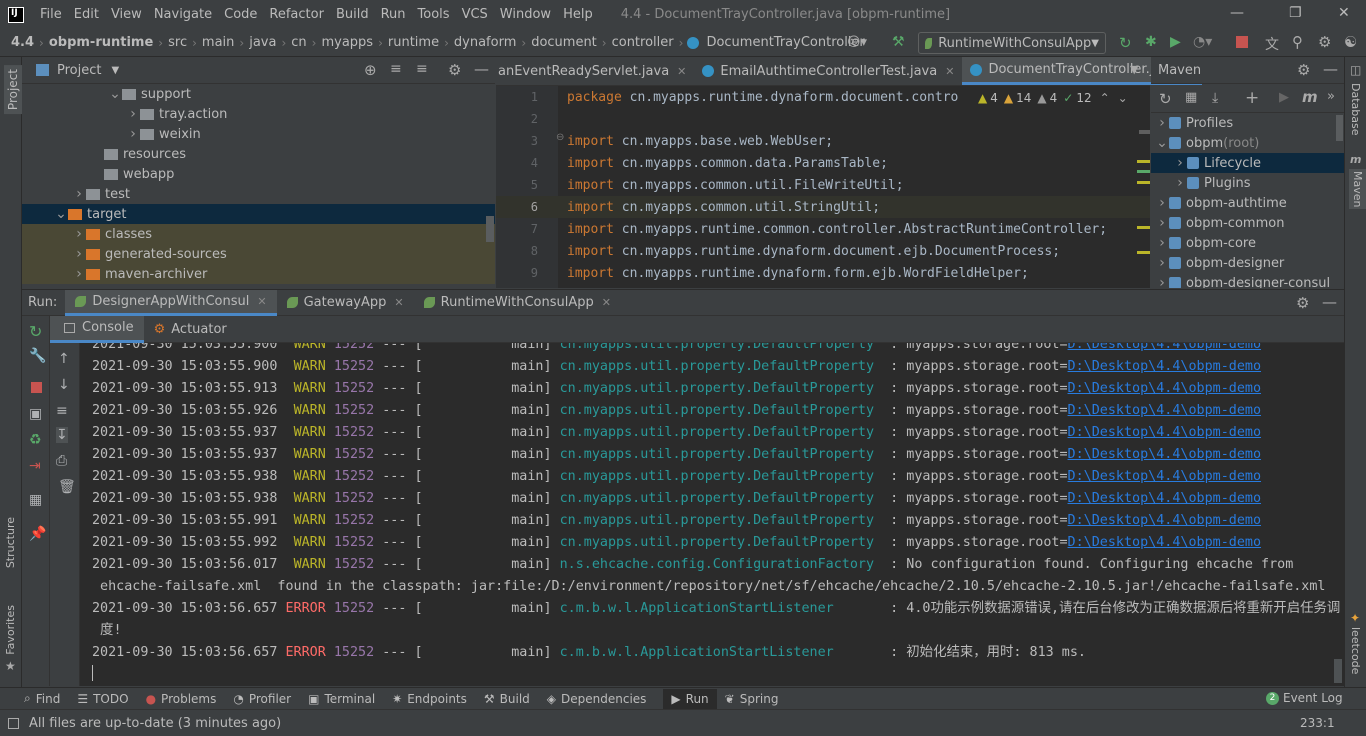  What do you see at coordinates (177, 42) in the screenshot?
I see `breadcrumb-item: src` at bounding box center [177, 42].